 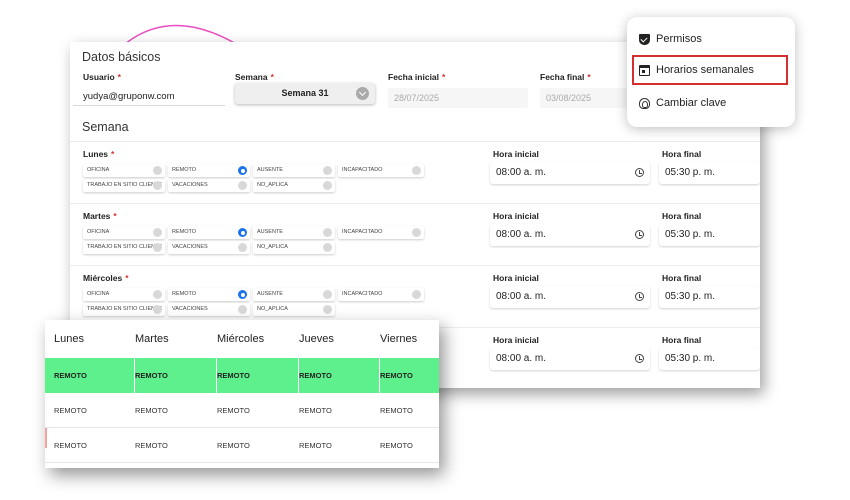 What do you see at coordinates (679, 39) in the screenshot?
I see `menu-item-label: Permisos` at bounding box center [679, 39].